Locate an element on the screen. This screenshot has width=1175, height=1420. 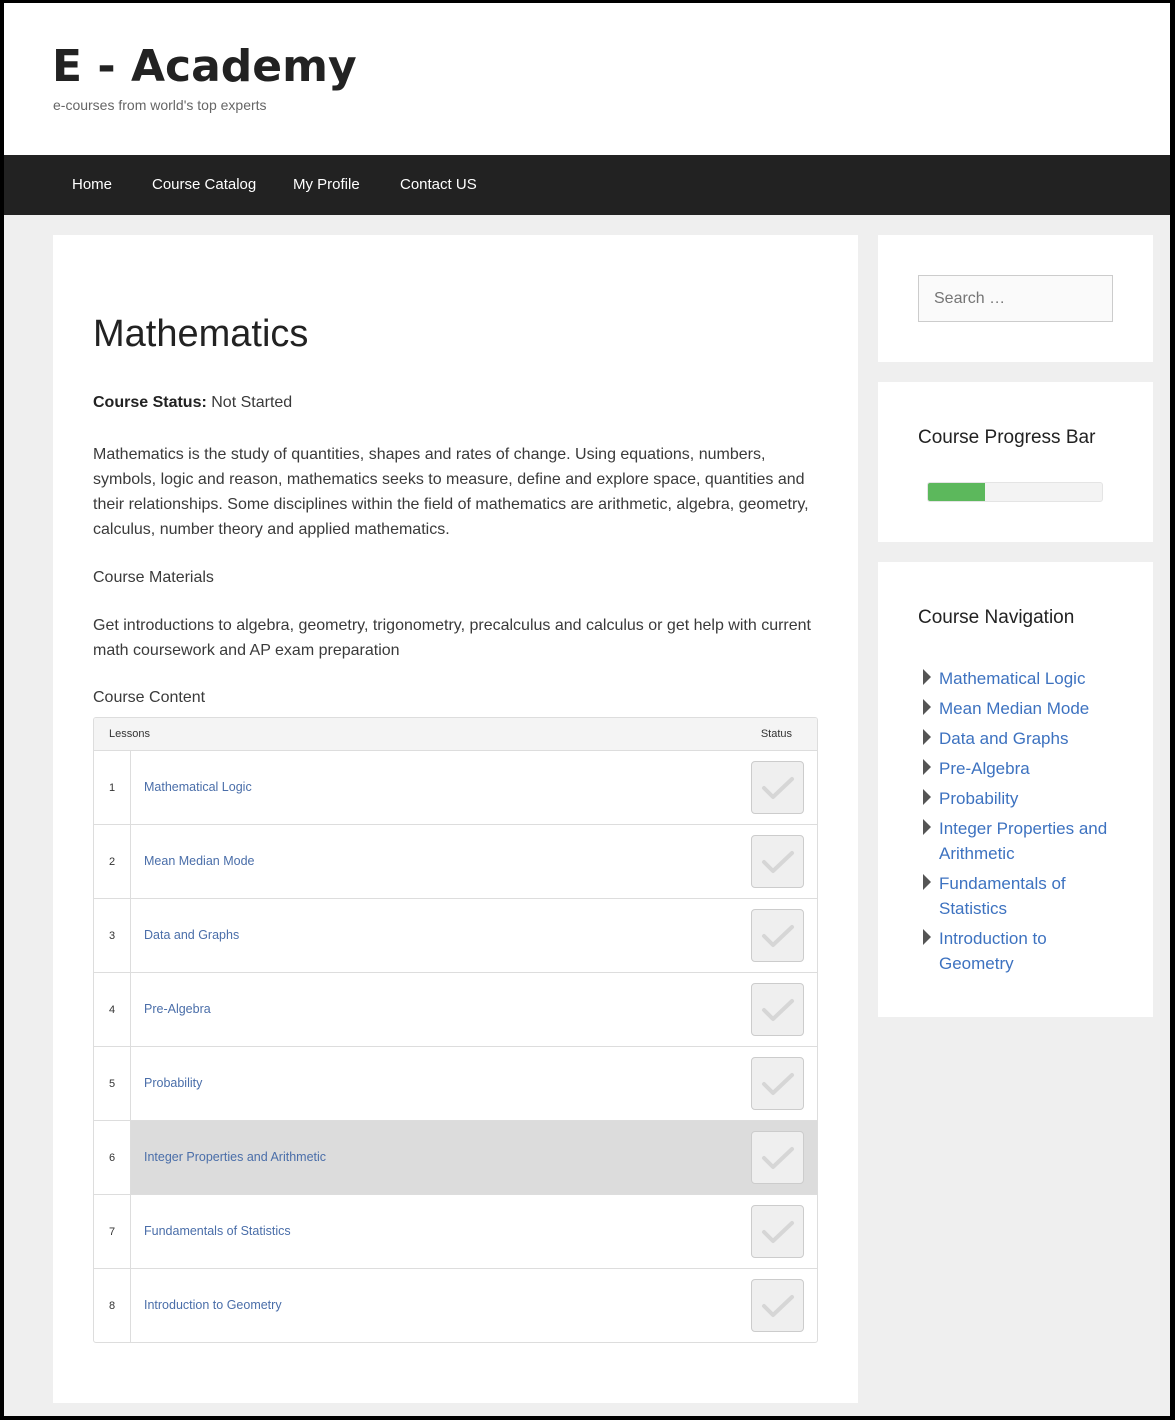
table-row: 2 Mean Median Mode is located at coordinates (455, 862).